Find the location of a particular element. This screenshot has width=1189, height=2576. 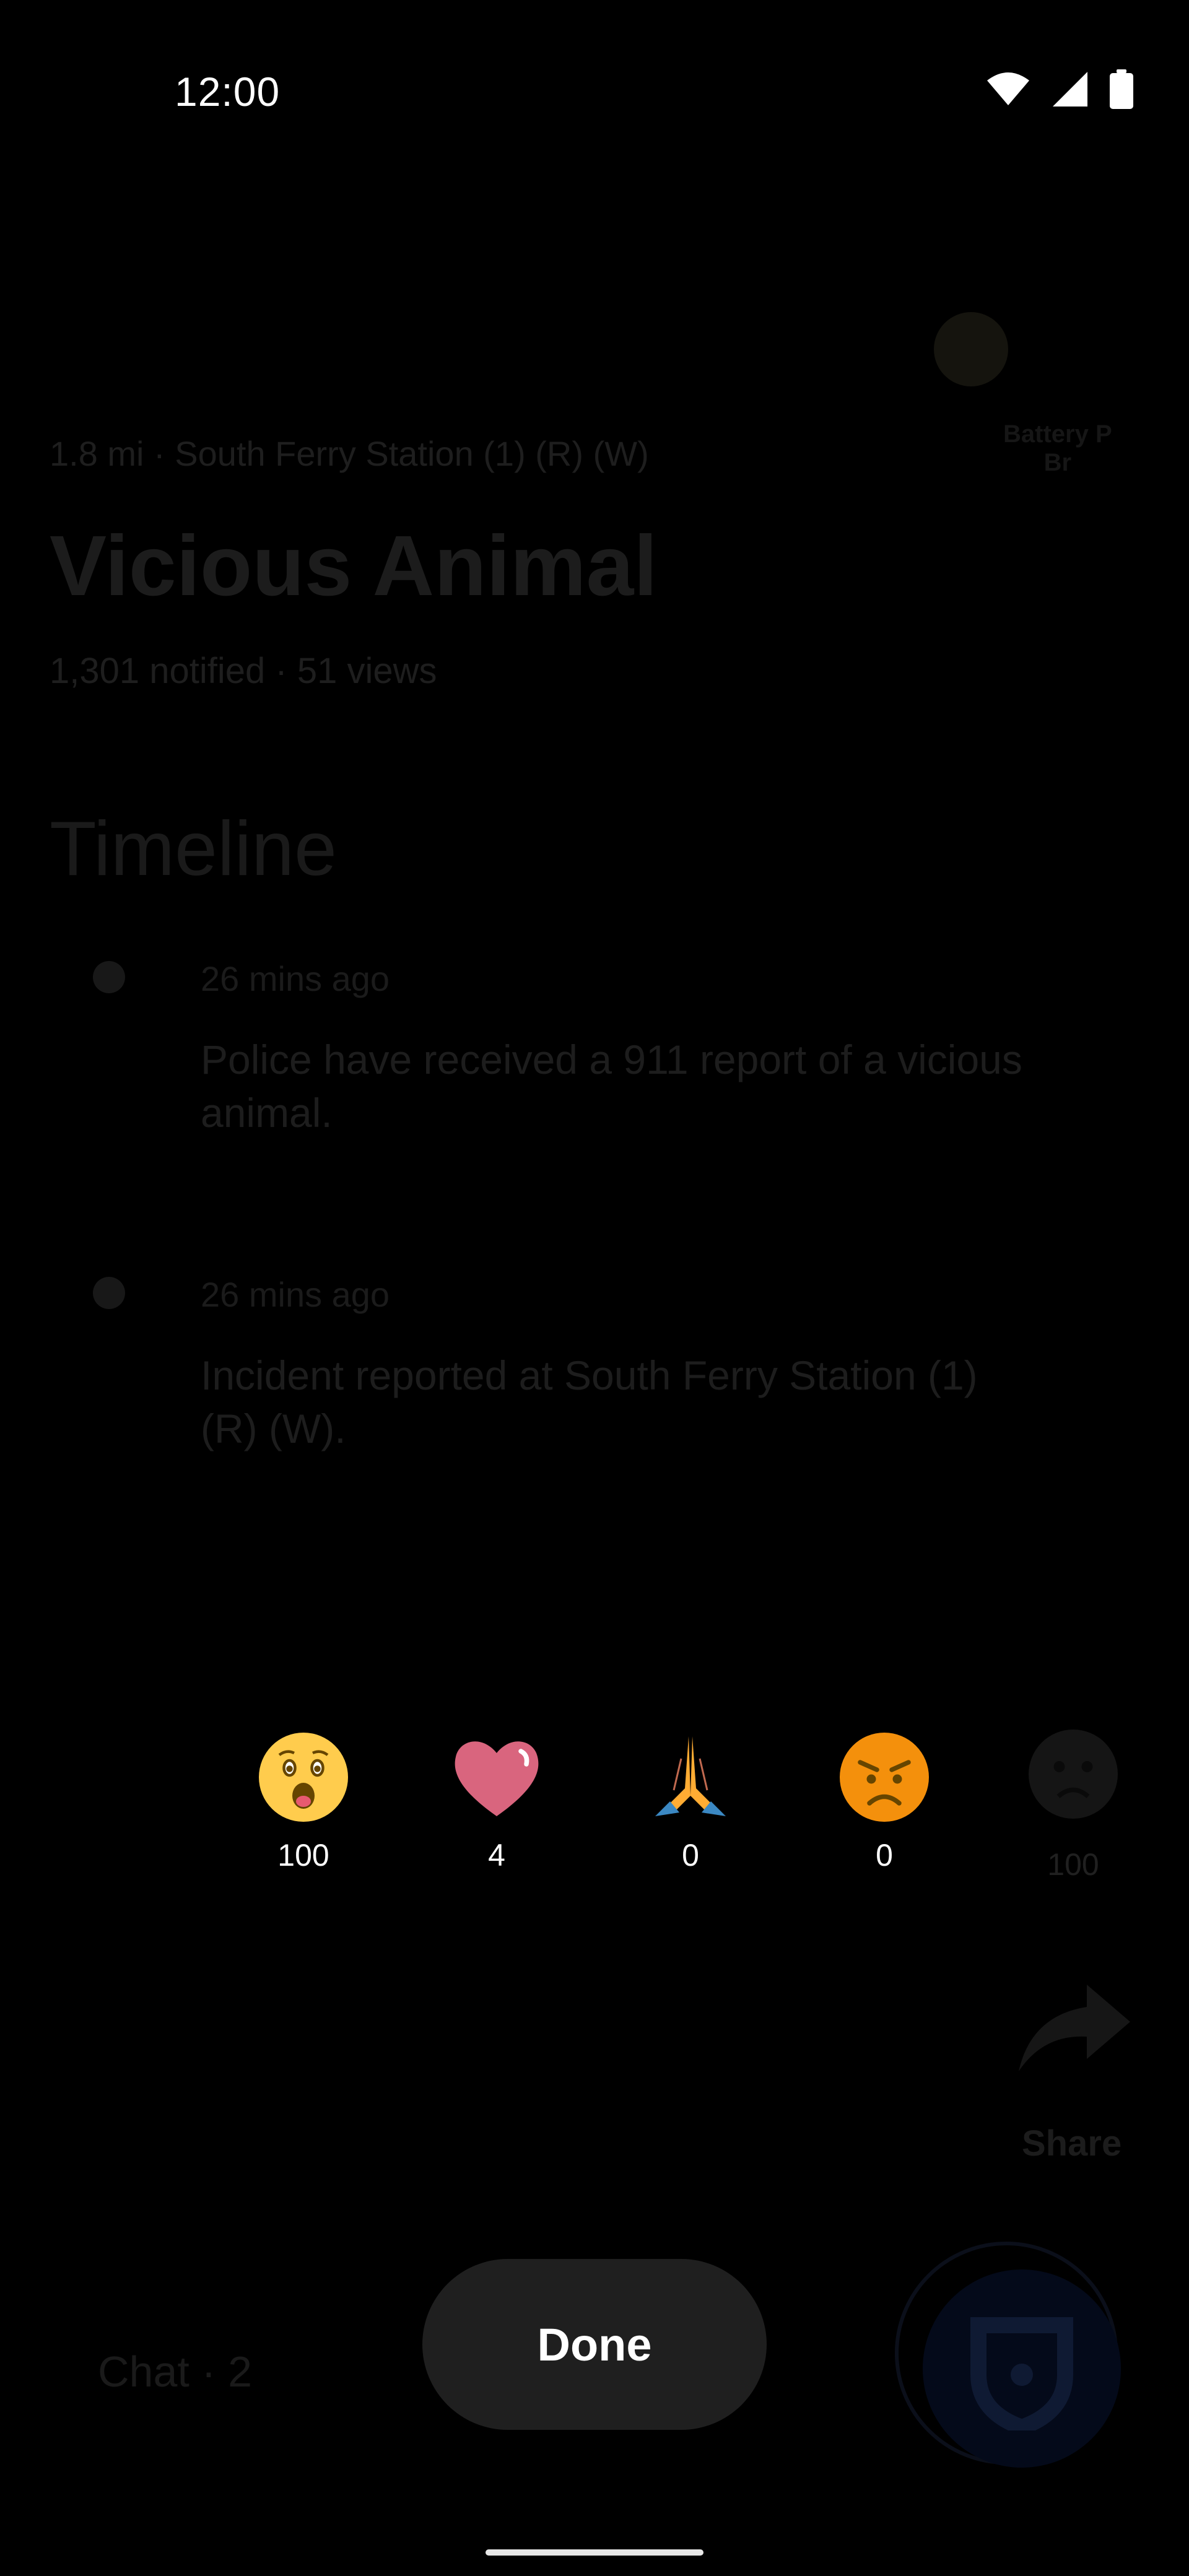

reaction-count: 4 is located at coordinates (496, 1855).